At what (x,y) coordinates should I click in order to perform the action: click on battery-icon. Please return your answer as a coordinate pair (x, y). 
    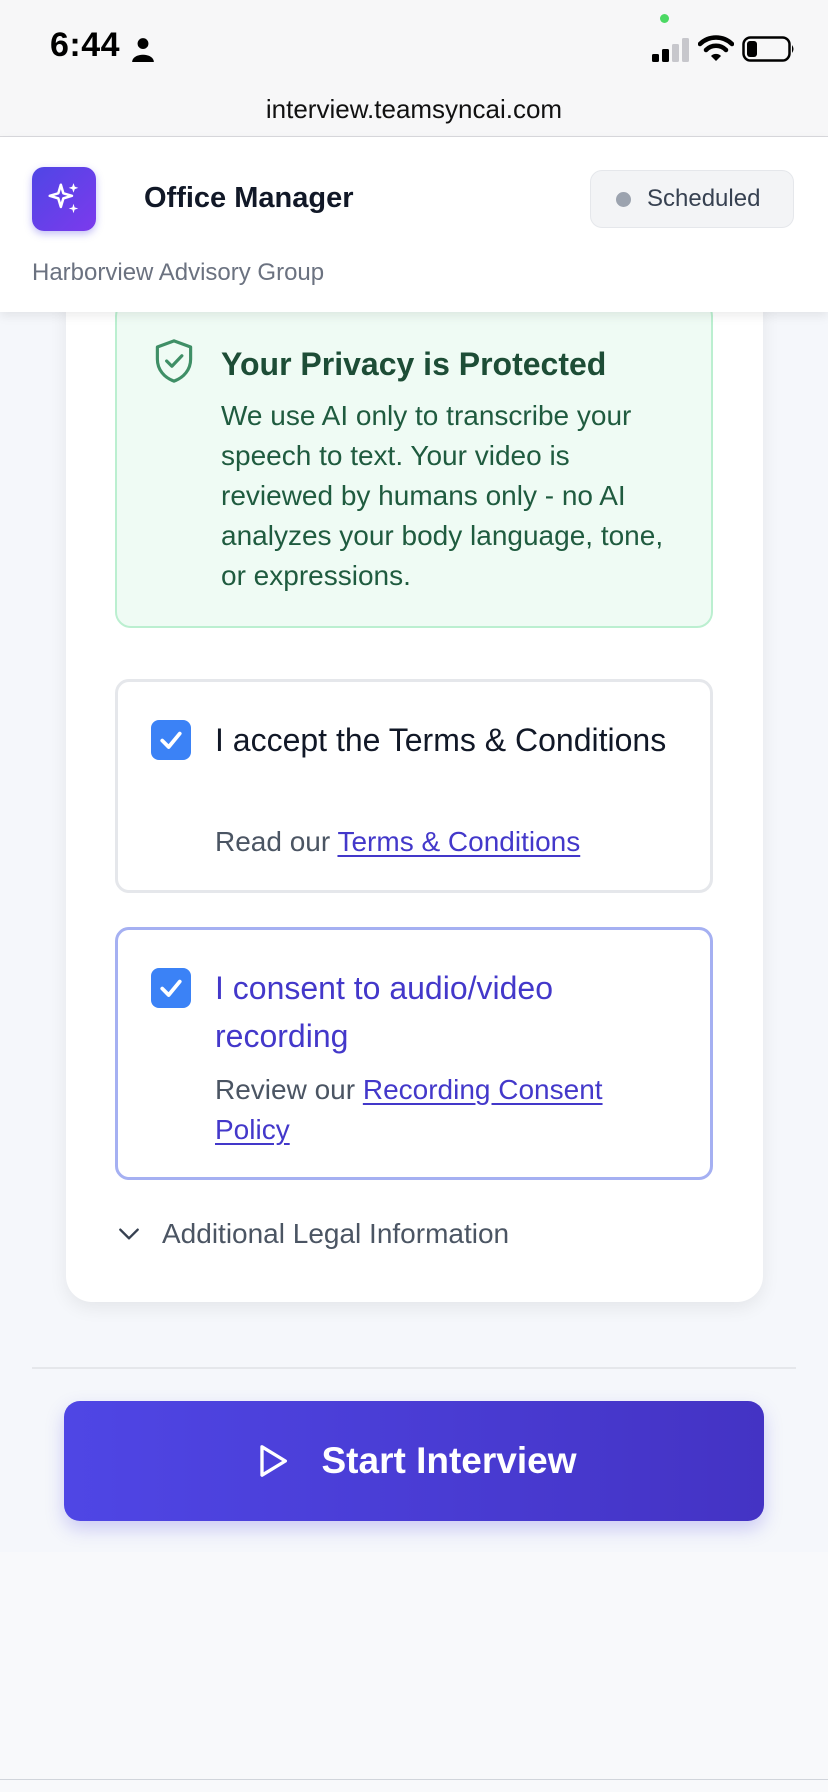
    Looking at the image, I should click on (768, 49).